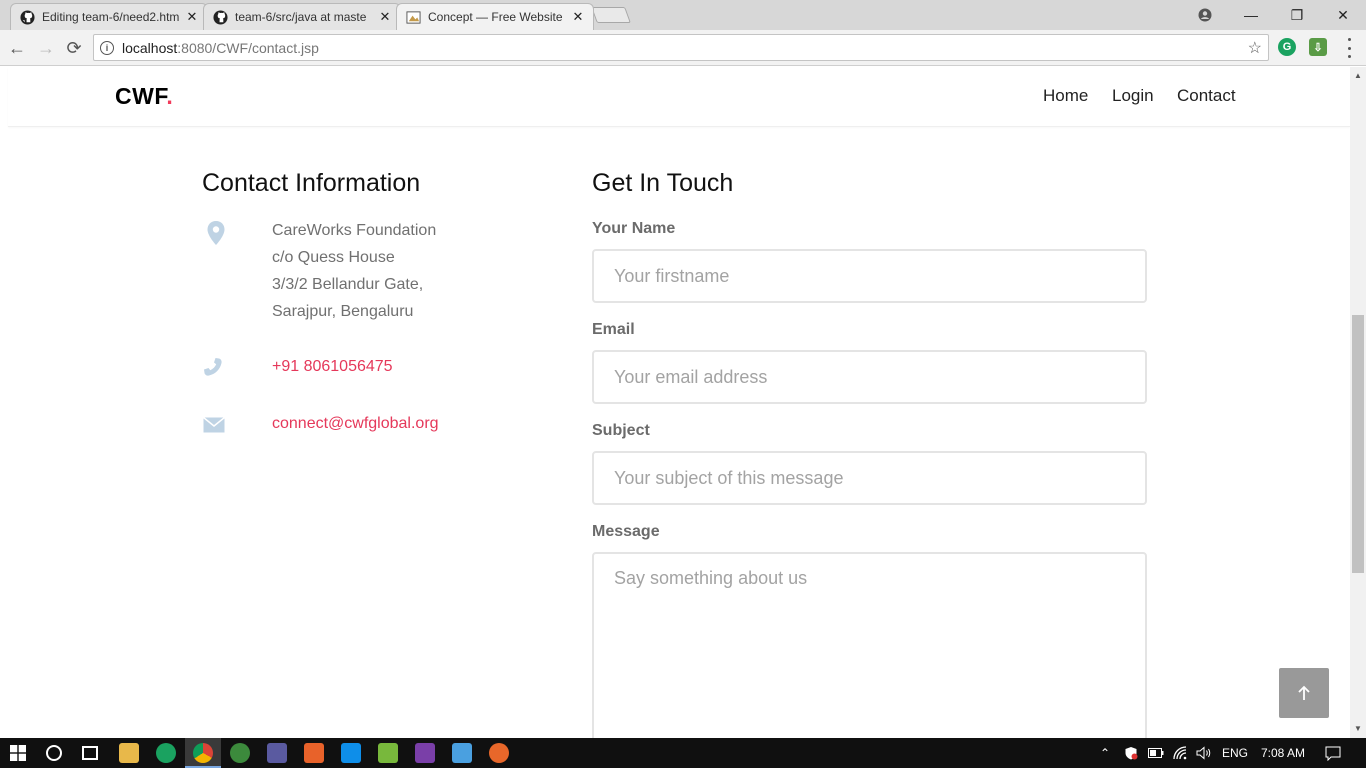  Describe the element at coordinates (1235, 753) in the screenshot. I see `language-indicator: ENG` at that location.